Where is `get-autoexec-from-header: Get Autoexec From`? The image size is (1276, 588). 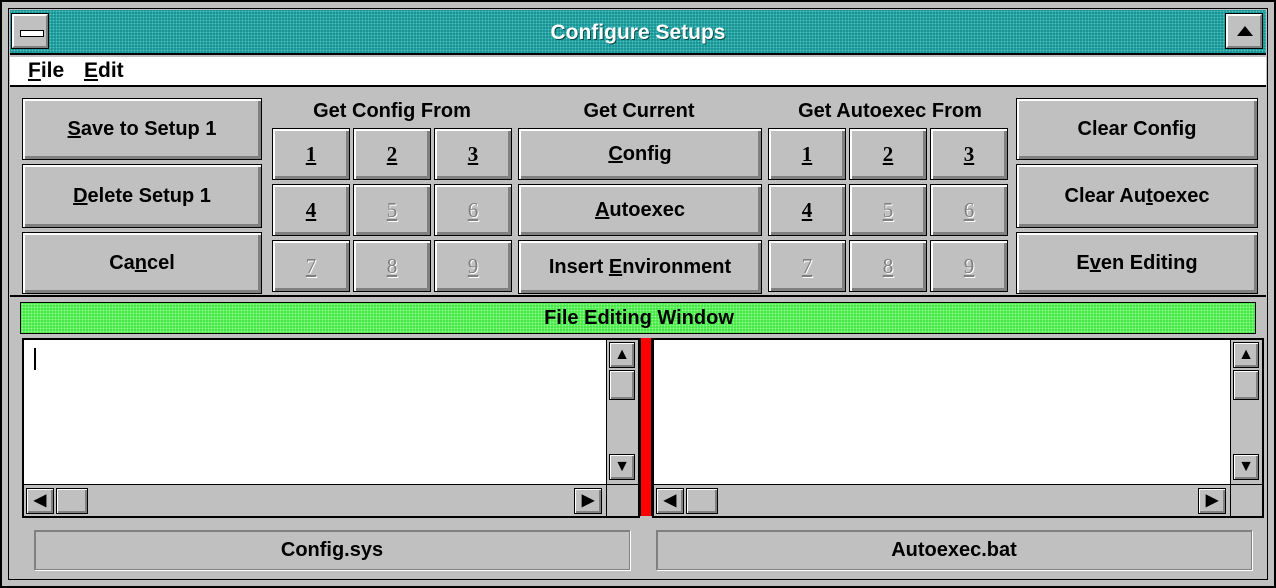 get-autoexec-from-header: Get Autoexec From is located at coordinates (890, 111).